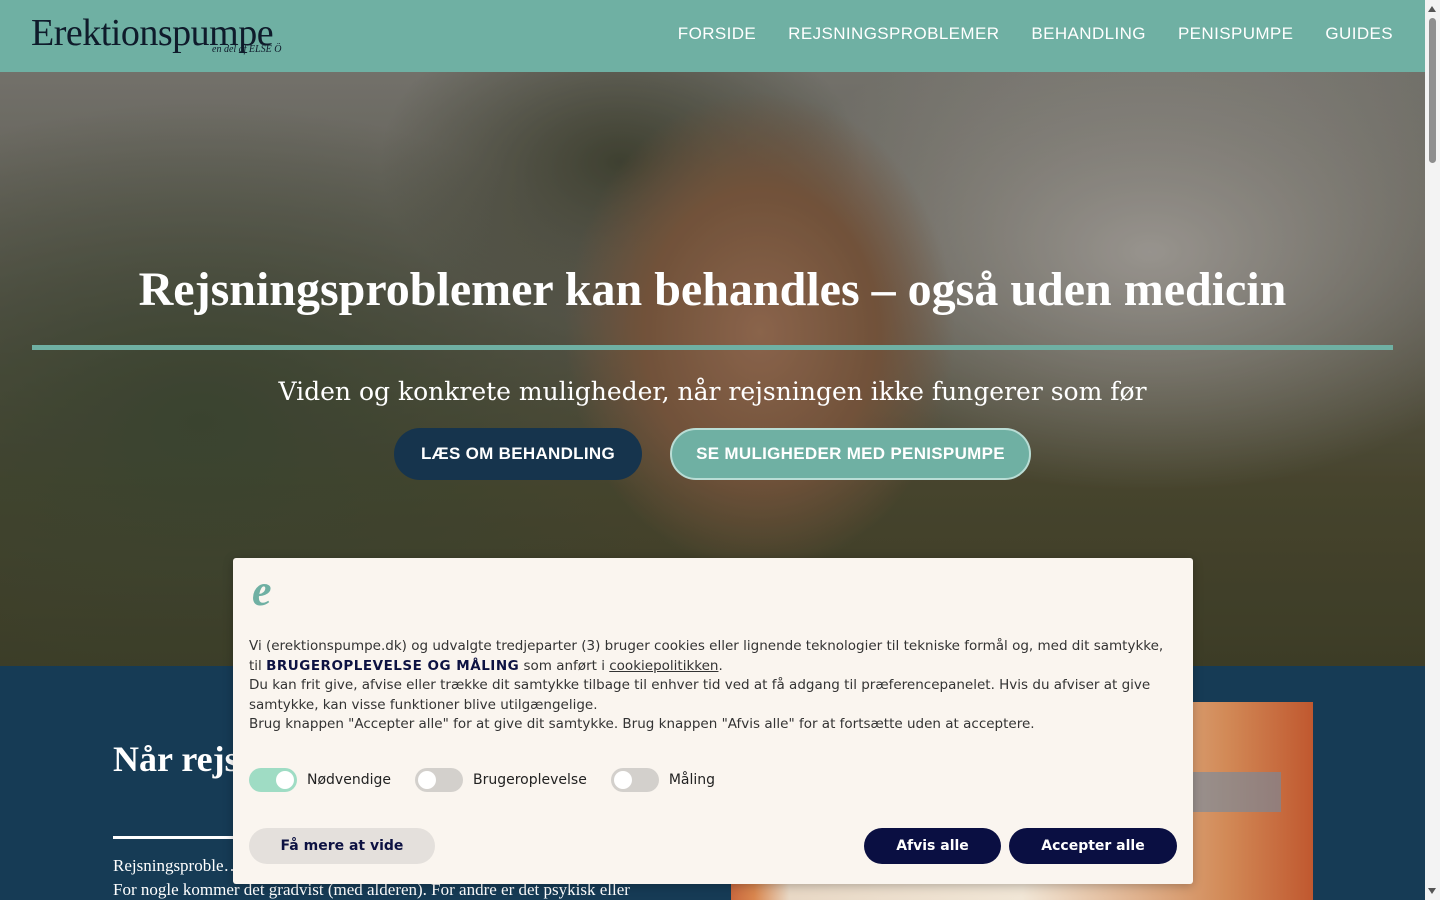 The image size is (1440, 900). Describe the element at coordinates (529, 780) in the screenshot. I see `user-experience-label: Brugeroplevelse` at that location.